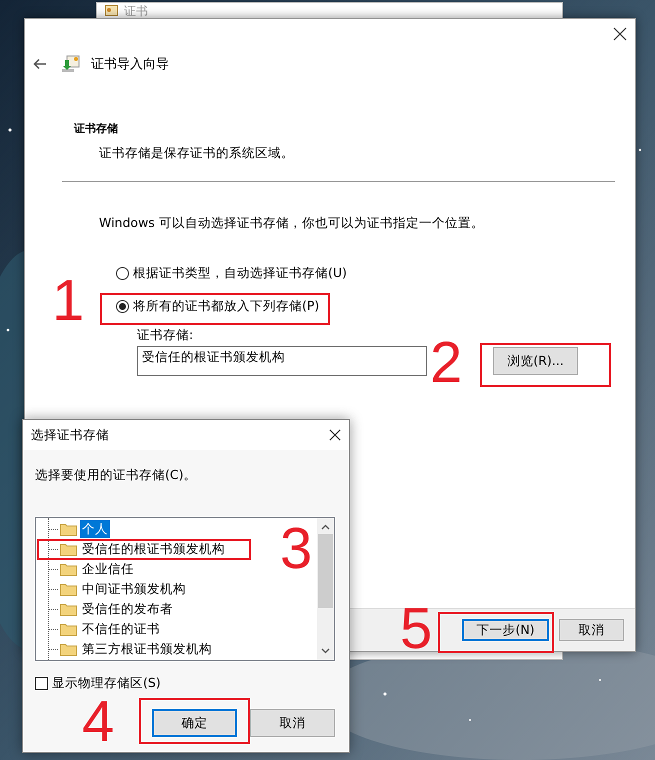  Describe the element at coordinates (136, 11) in the screenshot. I see `window-title: 证书` at that location.